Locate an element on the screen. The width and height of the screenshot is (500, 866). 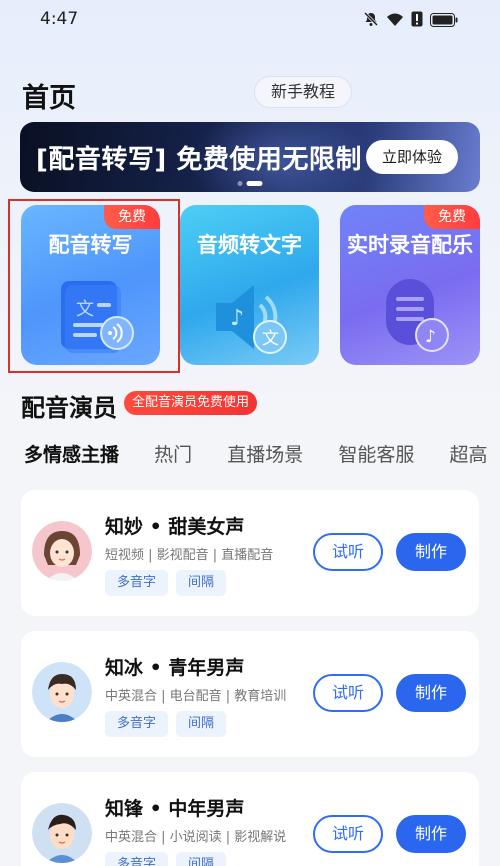
card-icon-glyph: 文 is located at coordinates (270, 339).